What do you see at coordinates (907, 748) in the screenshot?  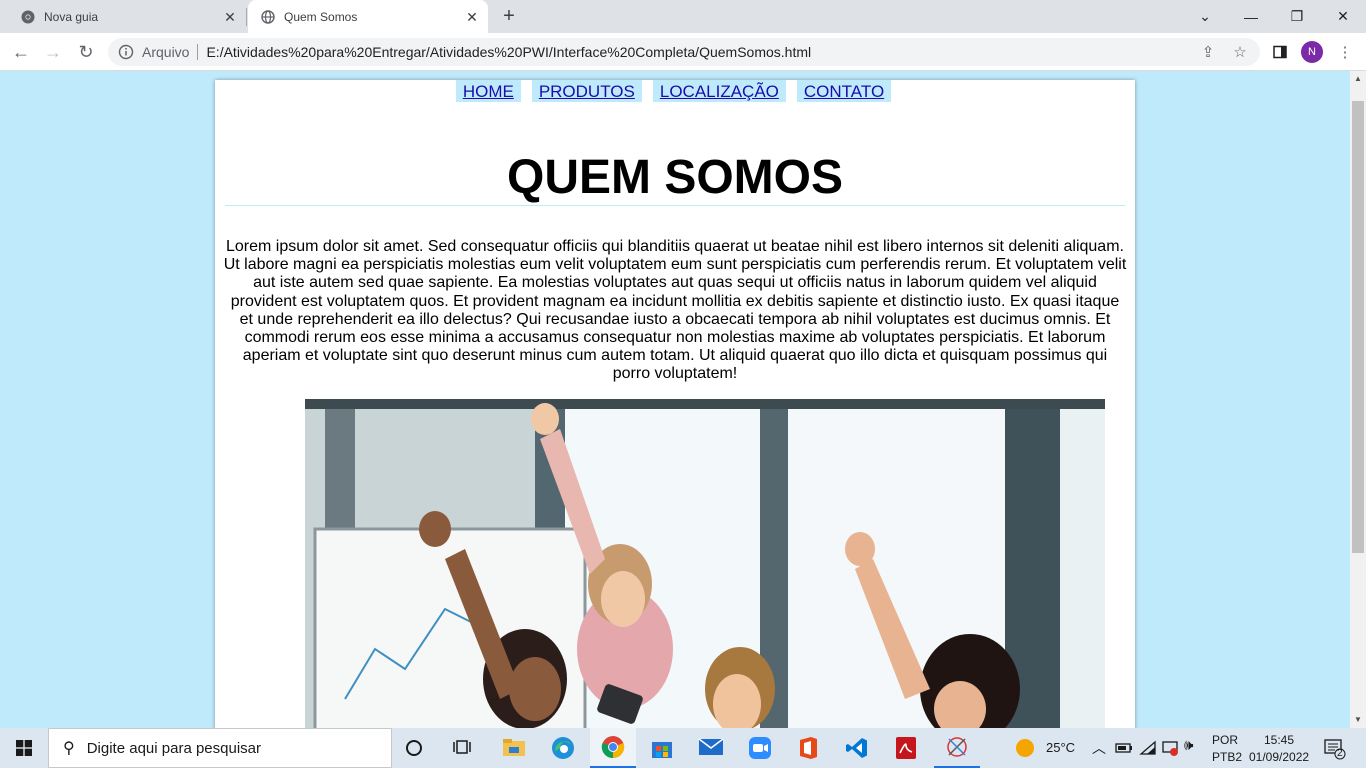 I see `acrobat-icon` at bounding box center [907, 748].